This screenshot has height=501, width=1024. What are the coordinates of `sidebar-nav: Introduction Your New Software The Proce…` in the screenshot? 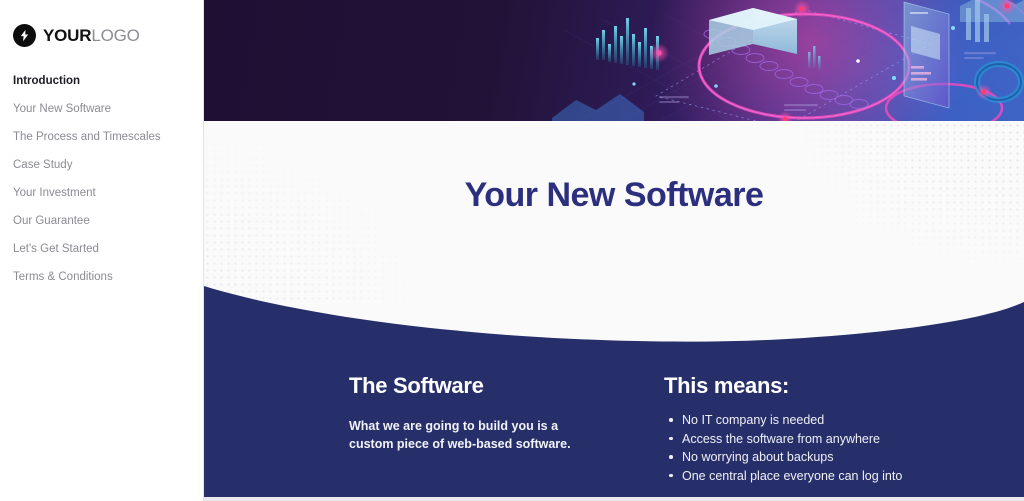 It's located at (101, 179).